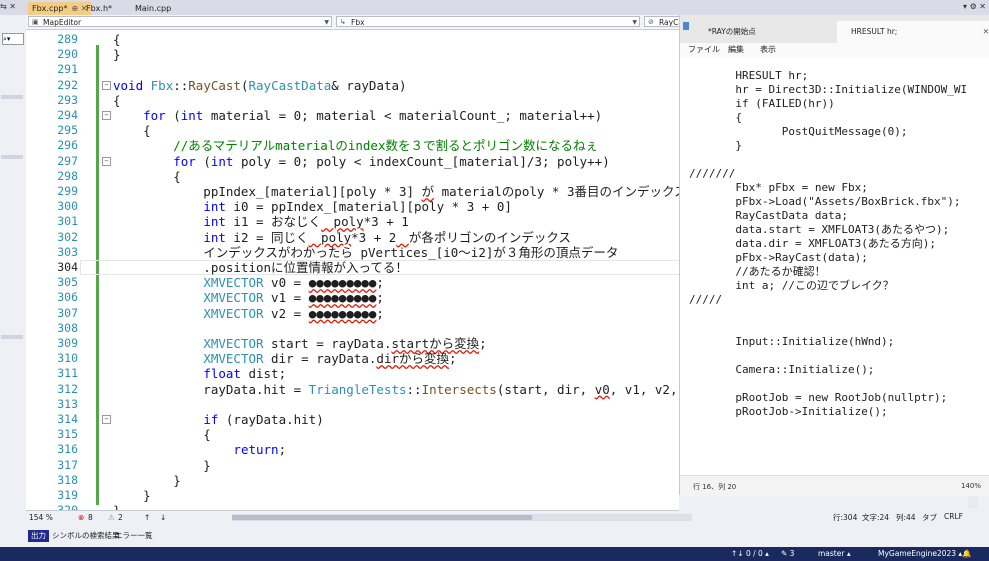 Image resolution: width=989 pixels, height=561 pixels. Describe the element at coordinates (284, 358) in the screenshot. I see `code-text: XMVECTOR dir = rayData.dirから変換;` at that location.